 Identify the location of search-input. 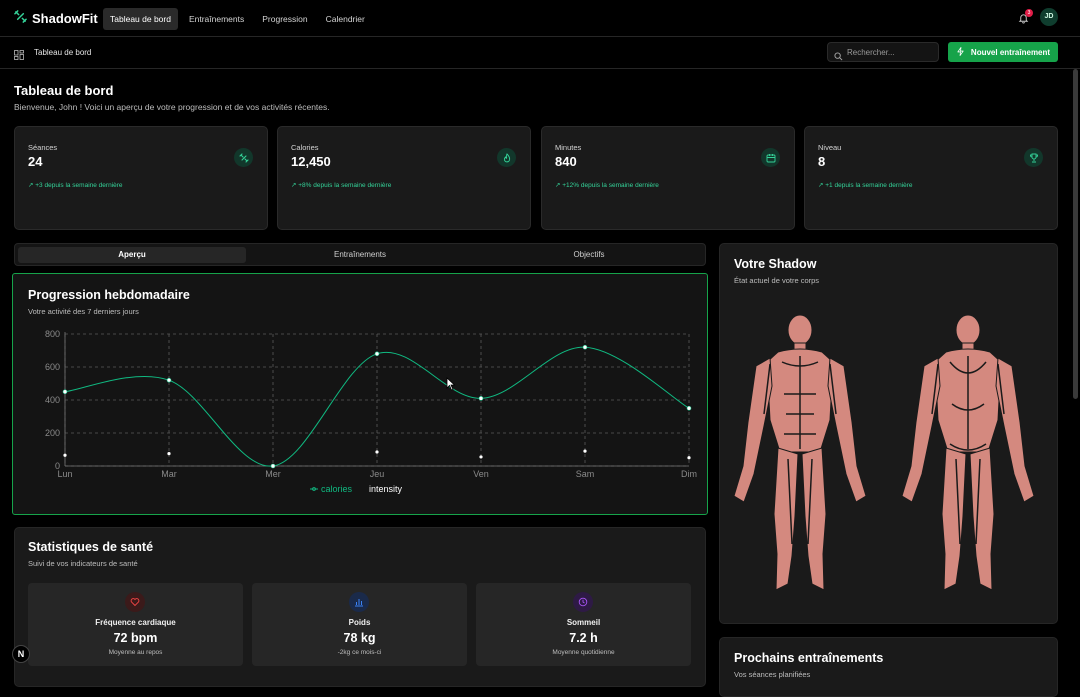
(891, 52).